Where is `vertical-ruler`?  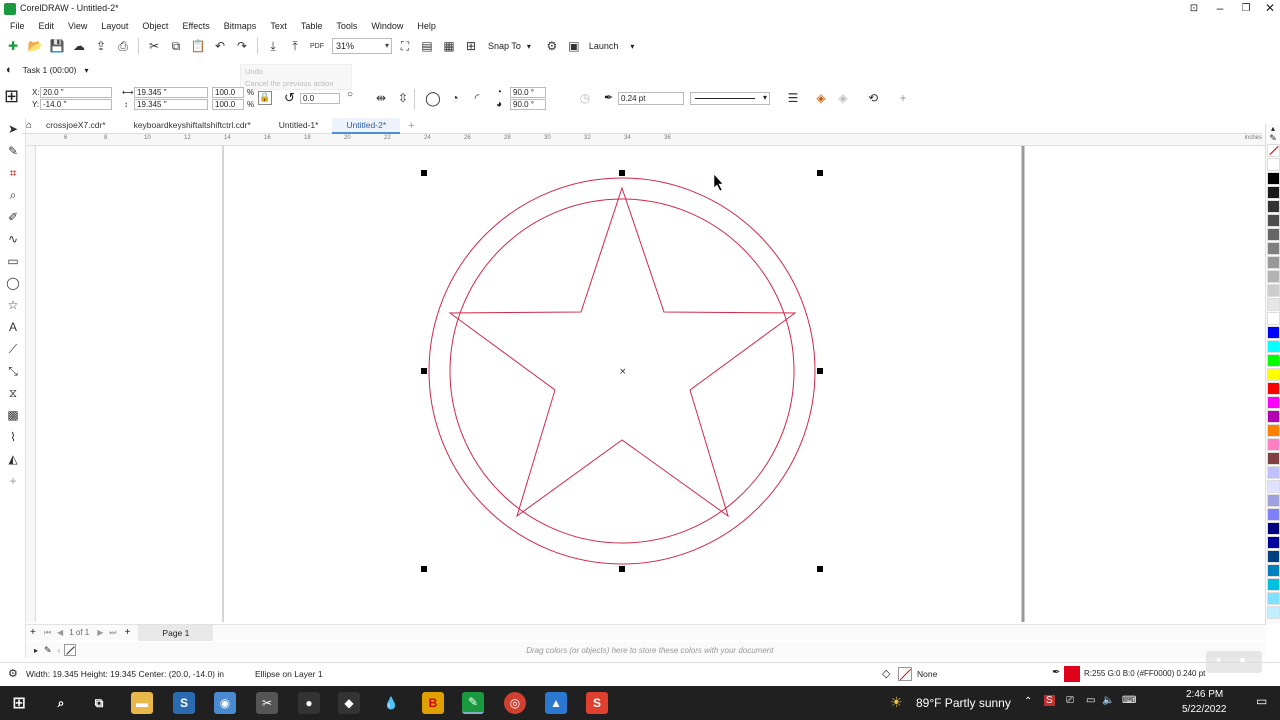 vertical-ruler is located at coordinates (31, 384).